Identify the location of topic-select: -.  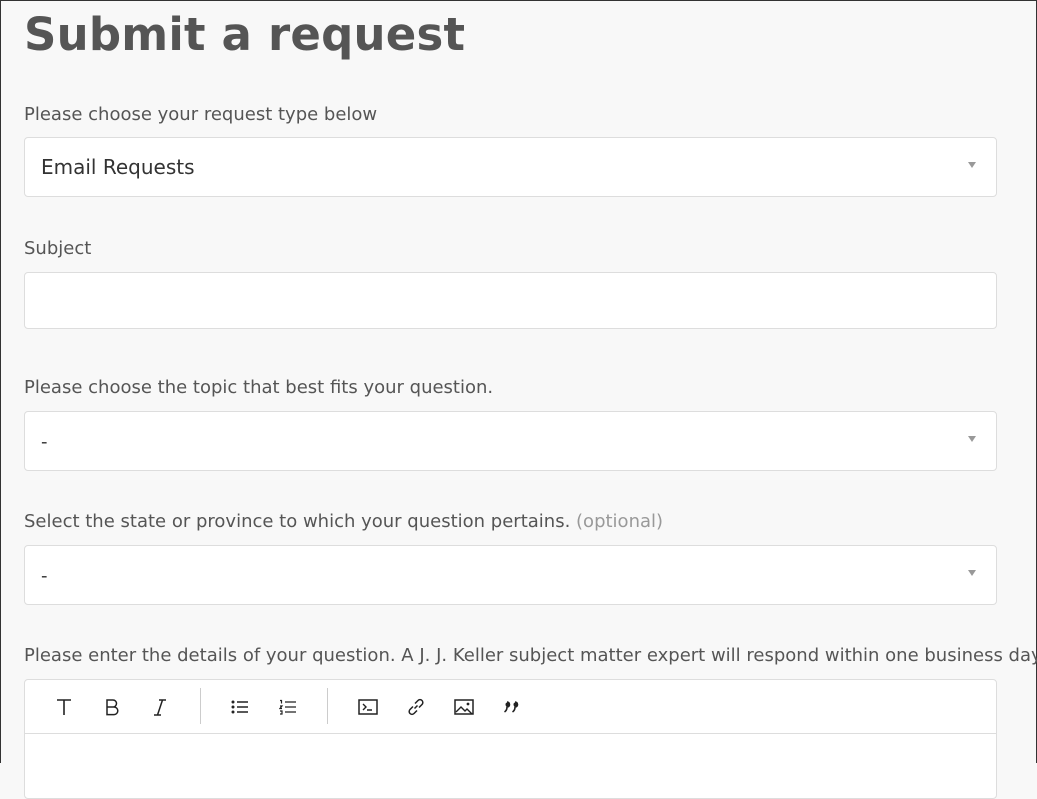
(510, 441).